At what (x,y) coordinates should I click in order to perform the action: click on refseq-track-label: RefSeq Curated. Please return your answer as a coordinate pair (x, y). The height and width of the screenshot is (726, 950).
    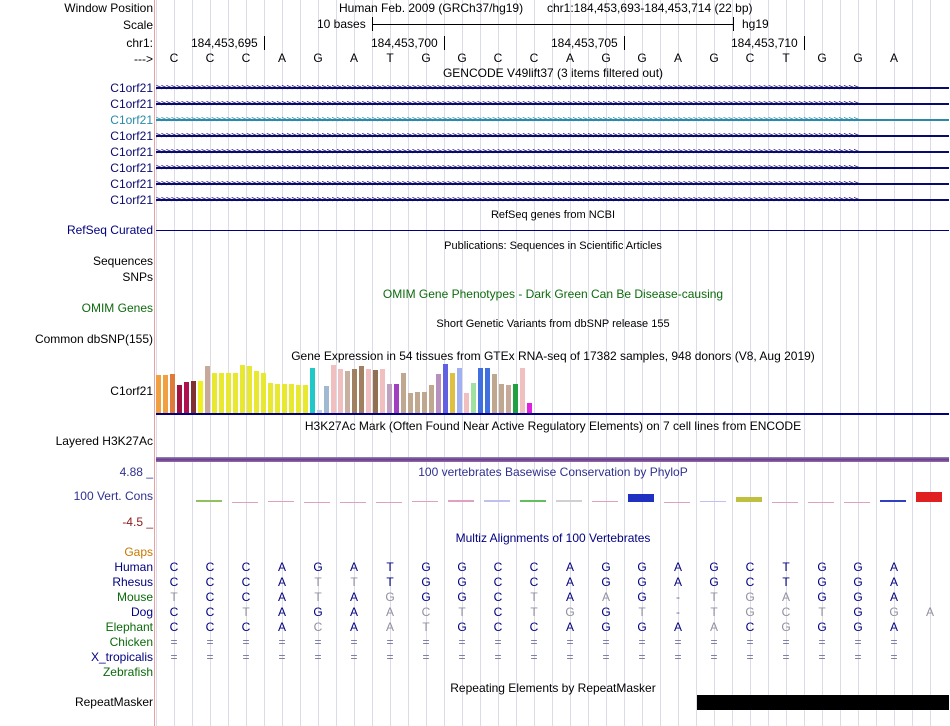
    Looking at the image, I should click on (110, 230).